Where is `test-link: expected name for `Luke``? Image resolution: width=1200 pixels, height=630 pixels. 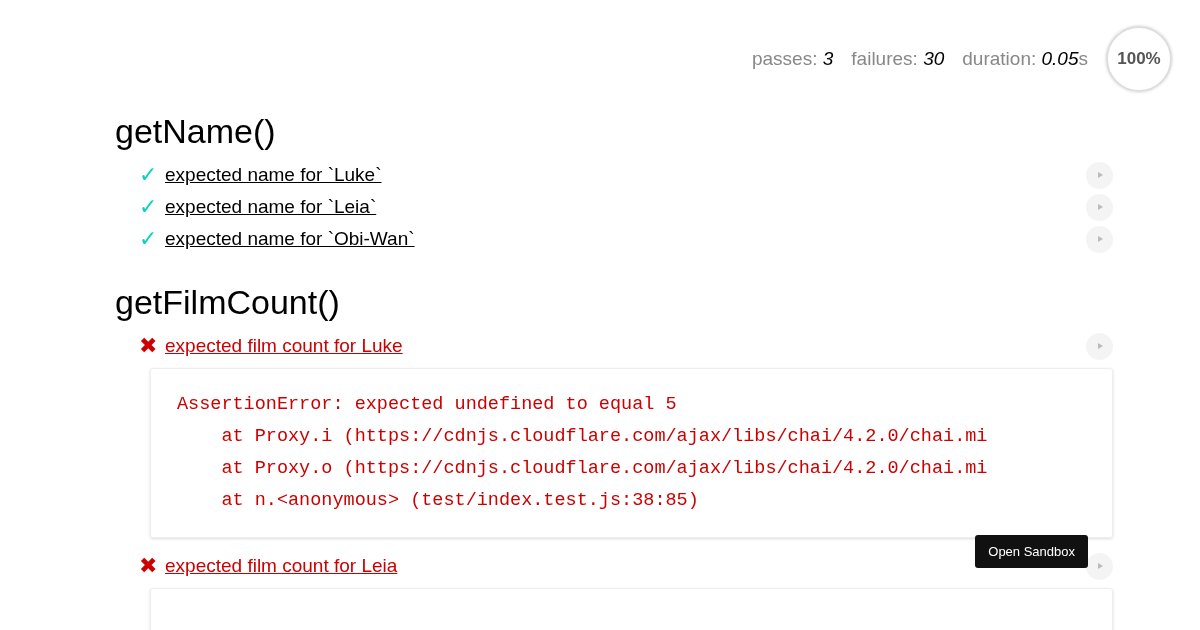 test-link: expected name for `Luke` is located at coordinates (273, 175).